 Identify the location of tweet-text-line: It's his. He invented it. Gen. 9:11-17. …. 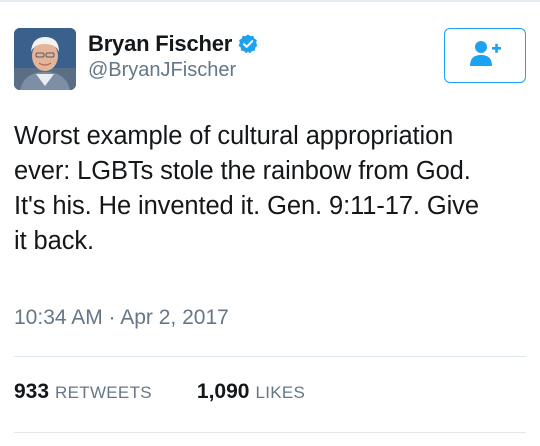
(246, 206).